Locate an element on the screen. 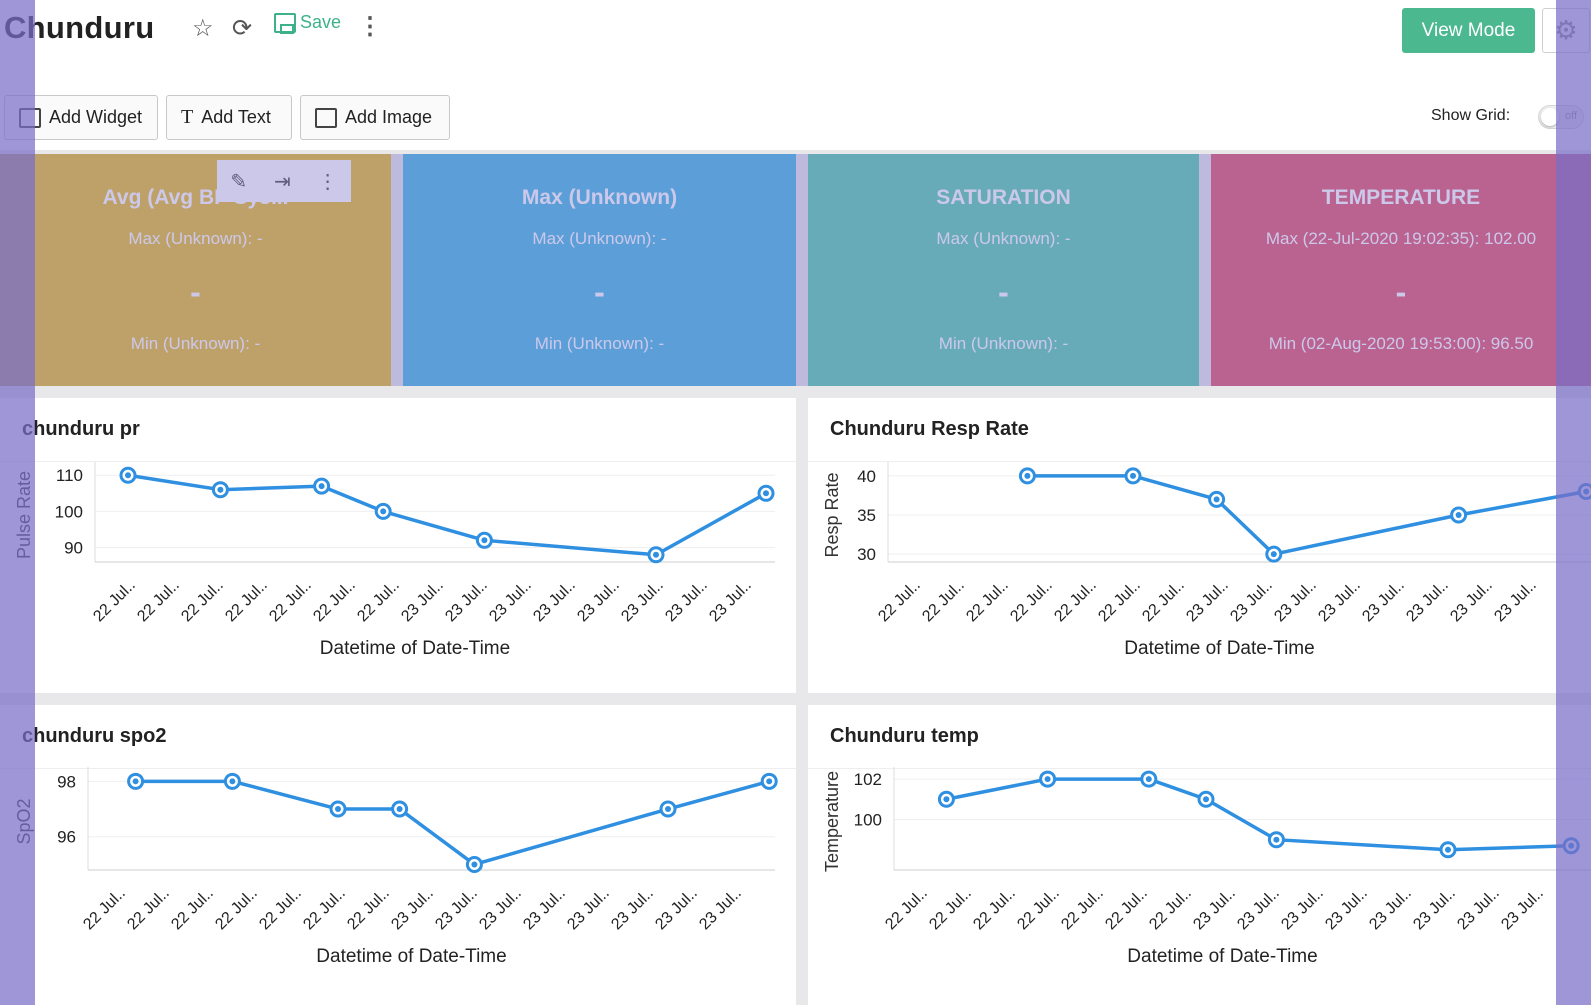  kpi-max: Max (Unknown): - is located at coordinates (599, 238).